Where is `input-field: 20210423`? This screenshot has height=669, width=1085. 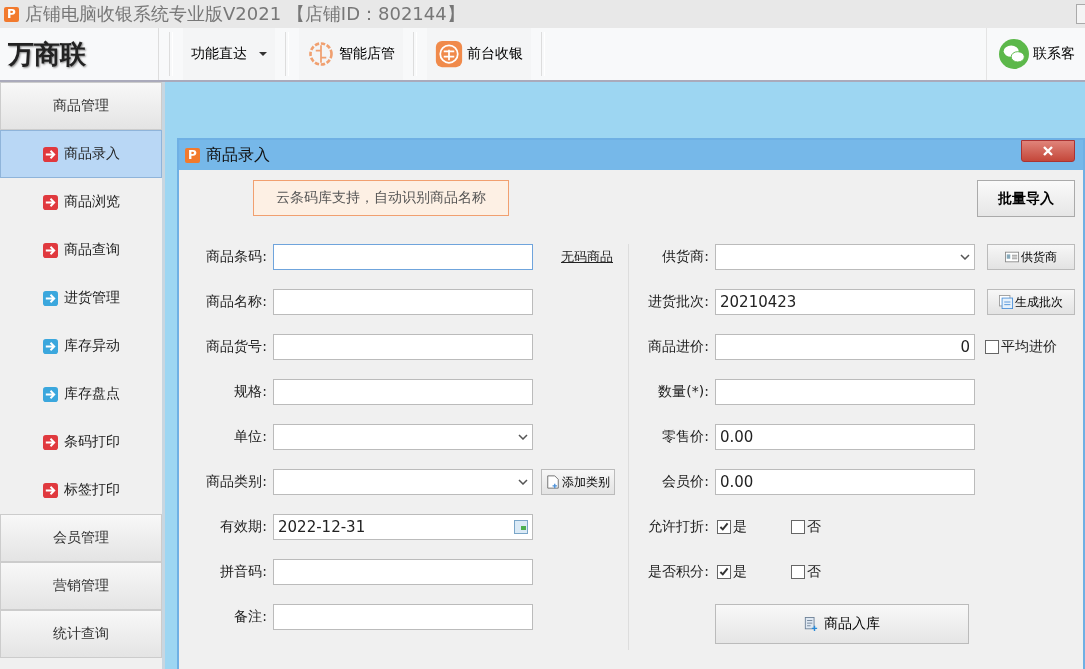 input-field: 20210423 is located at coordinates (845, 302).